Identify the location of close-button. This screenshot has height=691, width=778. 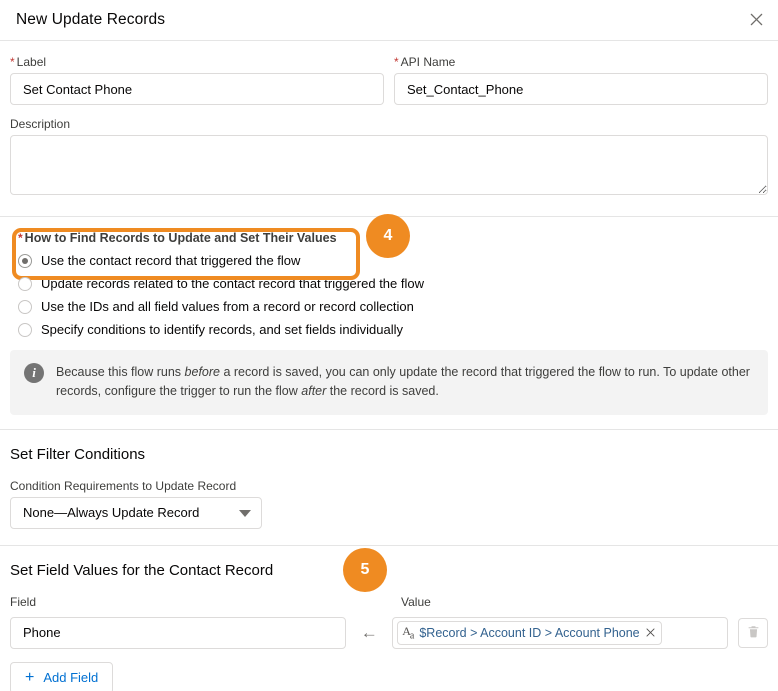
(756, 21).